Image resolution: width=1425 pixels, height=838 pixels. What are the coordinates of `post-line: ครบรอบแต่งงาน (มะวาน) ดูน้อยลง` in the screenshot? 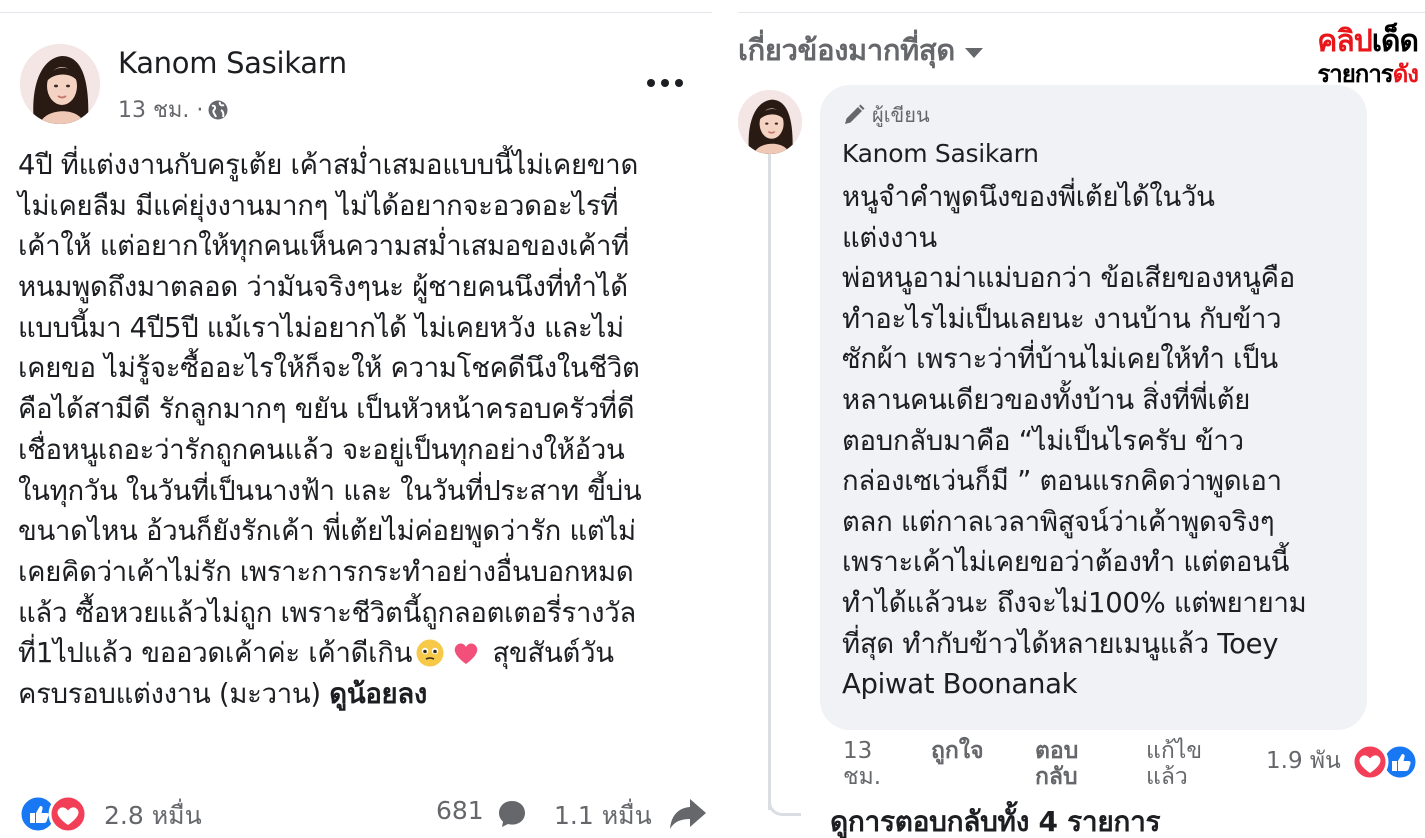 It's located at (363, 694).